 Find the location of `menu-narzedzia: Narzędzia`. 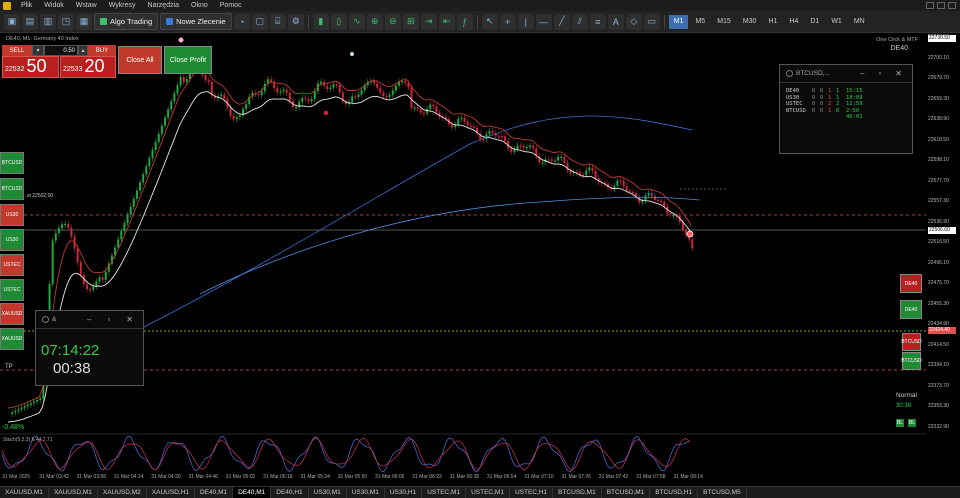

menu-narzedzia: Narzędzia is located at coordinates (164, 5).